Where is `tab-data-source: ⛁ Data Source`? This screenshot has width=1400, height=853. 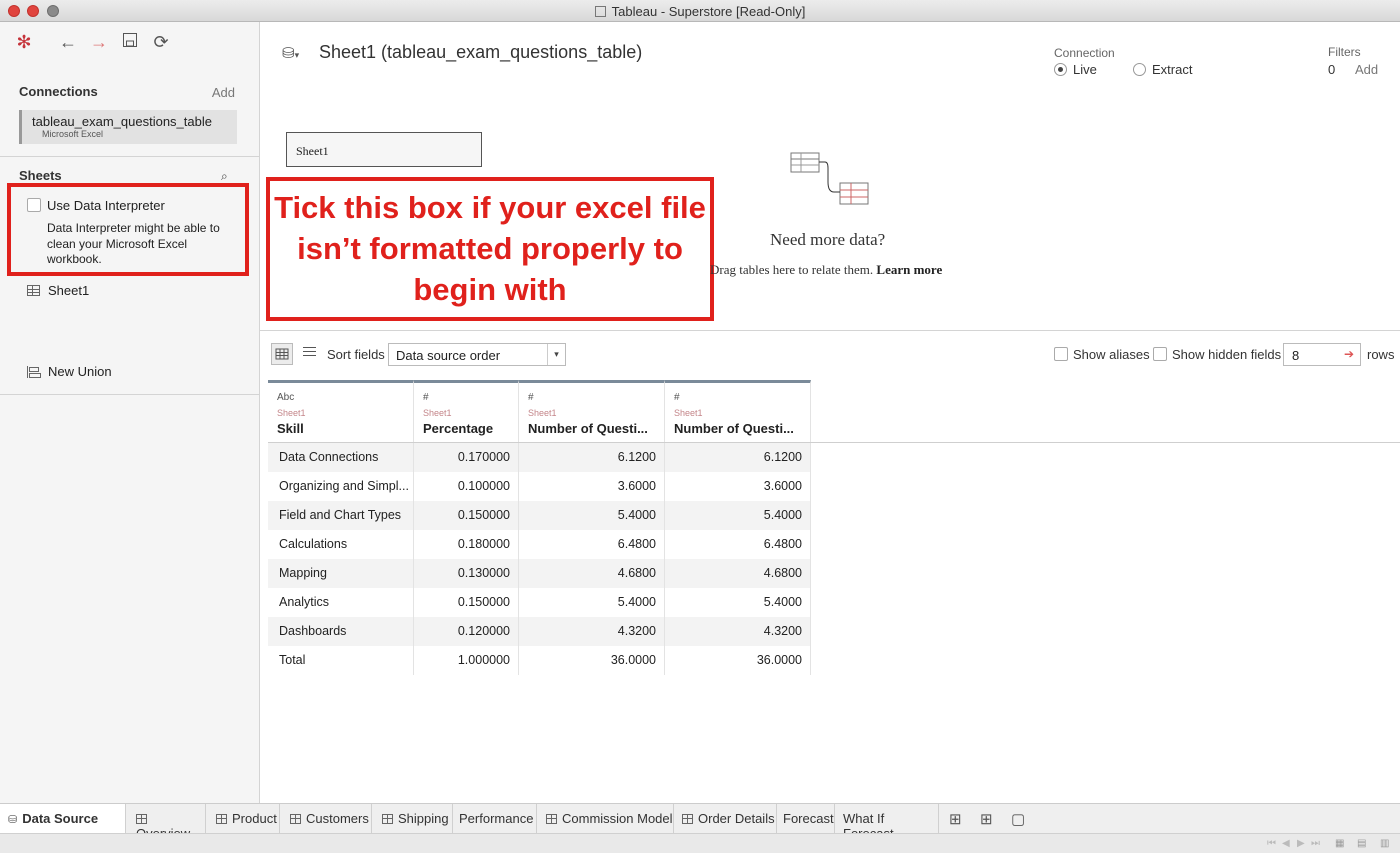 tab-data-source: ⛁ Data Source is located at coordinates (63, 818).